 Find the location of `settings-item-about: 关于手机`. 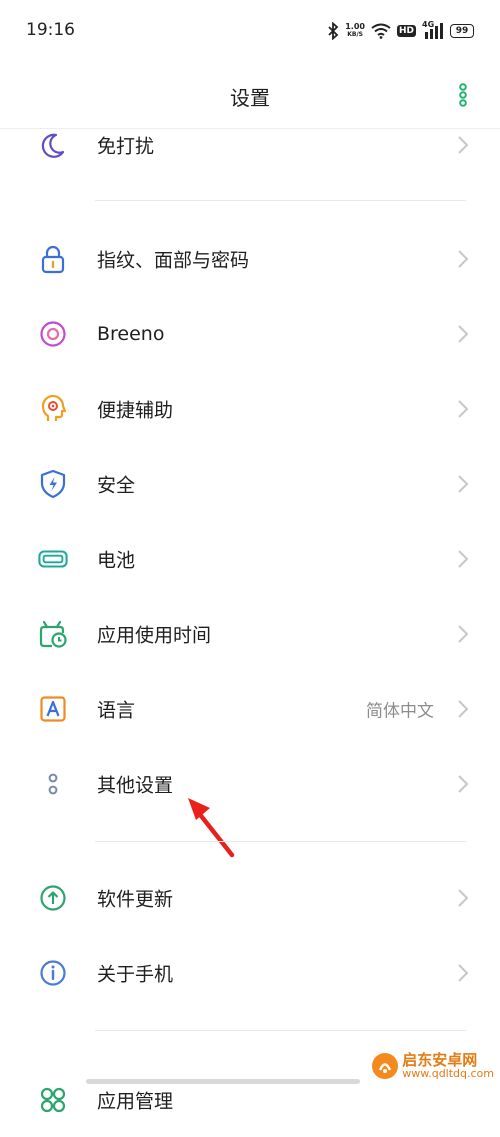

settings-item-about: 关于手机 is located at coordinates (250, 972).